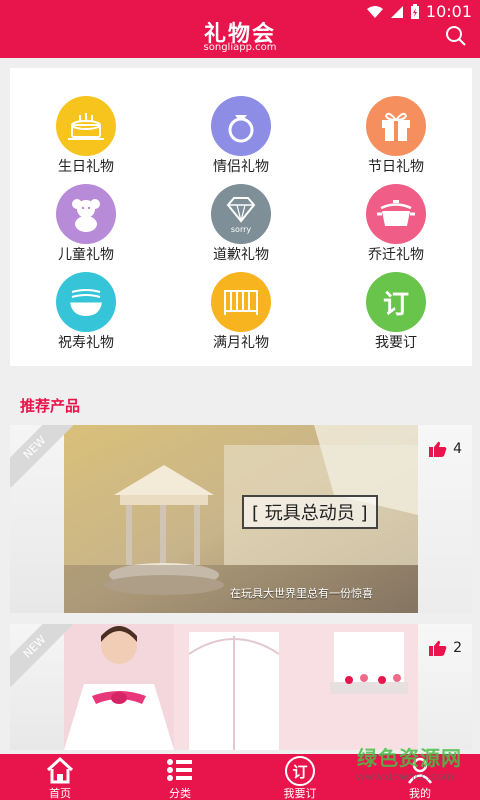  What do you see at coordinates (310, 512) in the screenshot?
I see `product-overlay-title: [ 玩具总动员 ]` at bounding box center [310, 512].